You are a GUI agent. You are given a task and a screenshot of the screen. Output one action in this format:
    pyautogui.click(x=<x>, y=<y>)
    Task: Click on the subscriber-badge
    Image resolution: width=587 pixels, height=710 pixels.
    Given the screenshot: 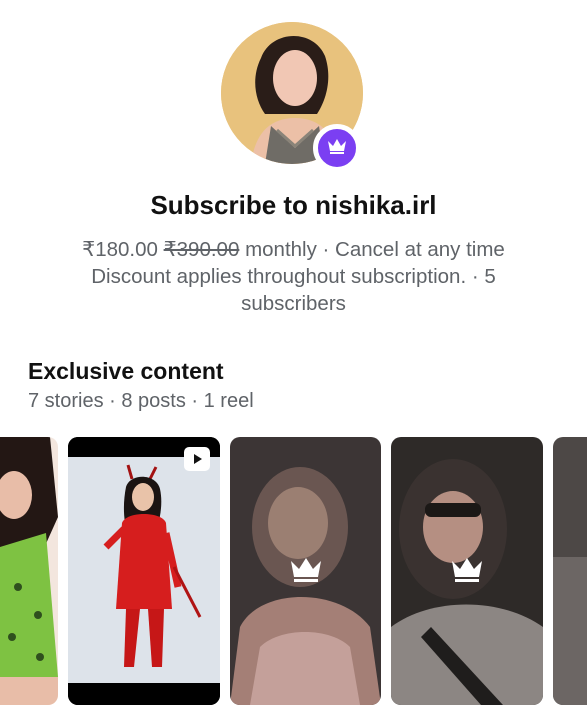 What is the action you would take?
    pyautogui.click(x=337, y=148)
    